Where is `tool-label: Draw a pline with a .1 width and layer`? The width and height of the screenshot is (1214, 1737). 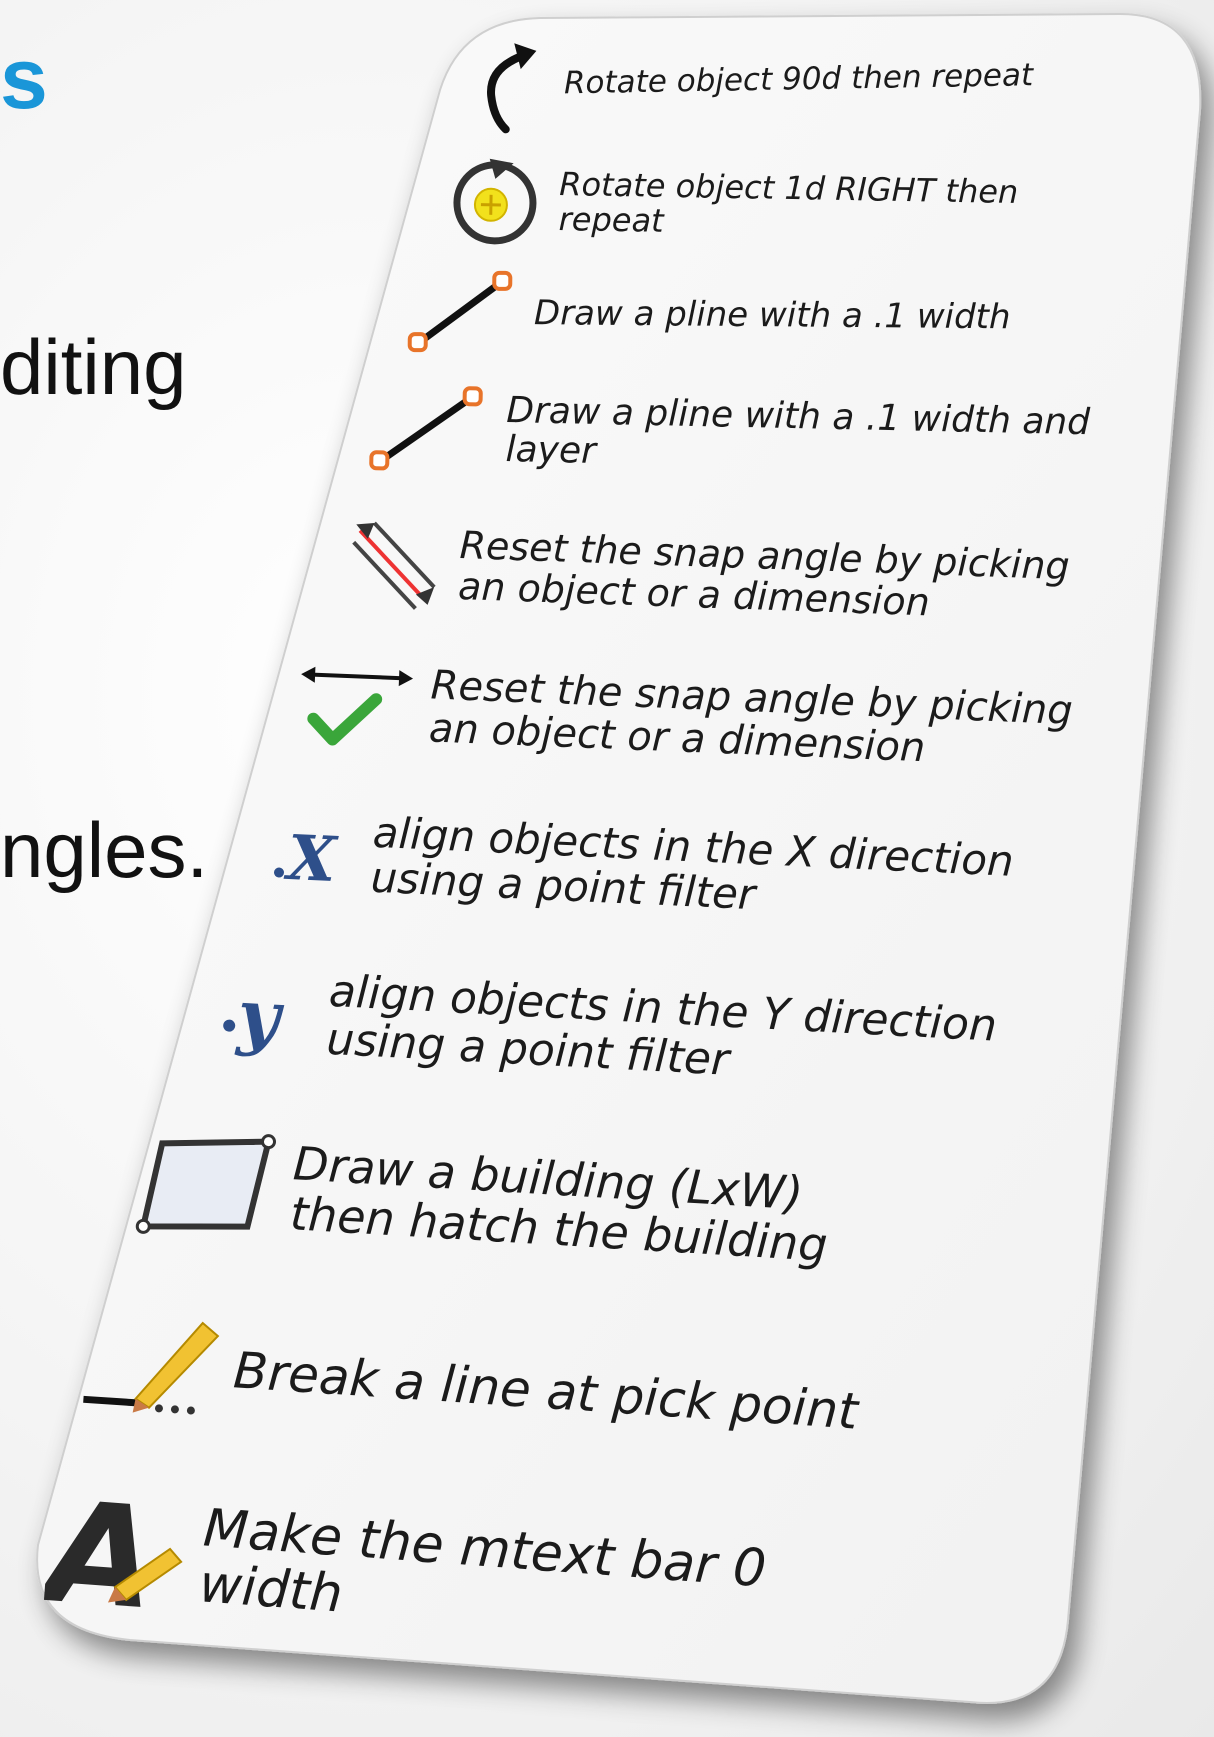
tool-label: Draw a pline with a .1 width and layer is located at coordinates (798, 431).